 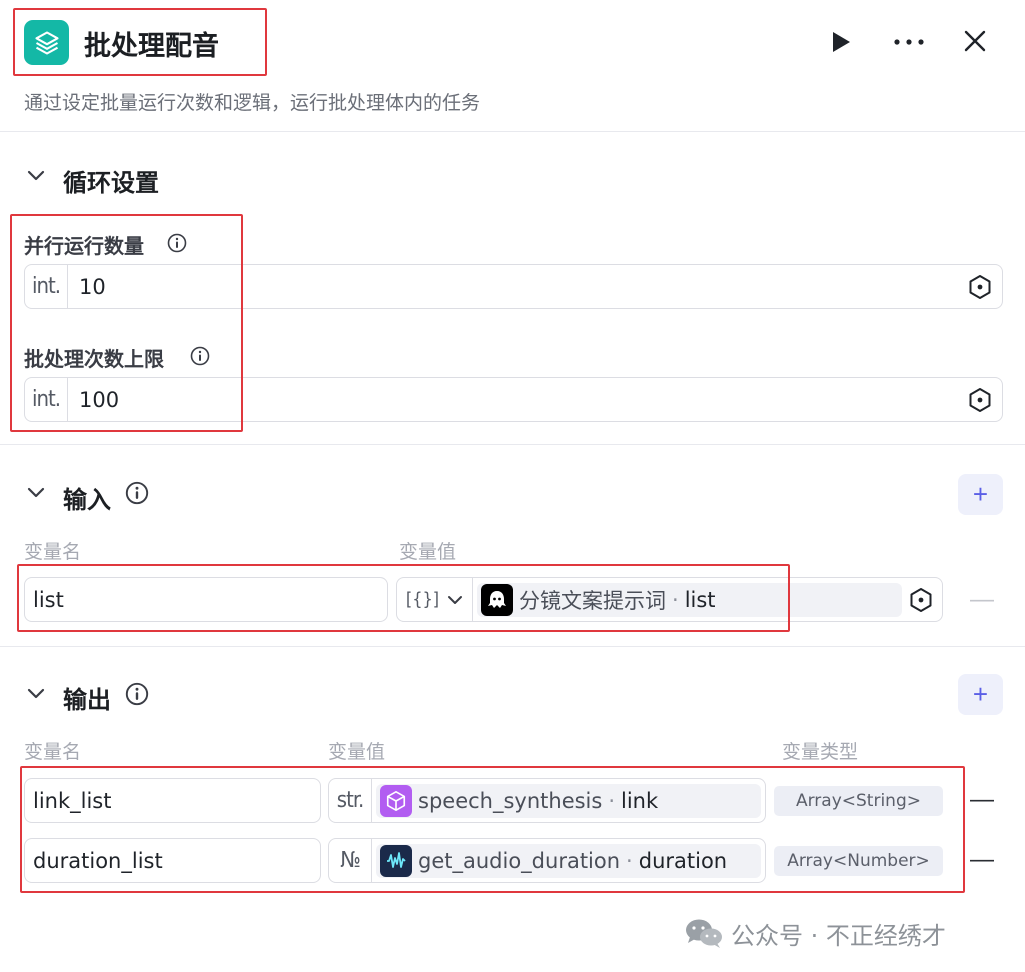 What do you see at coordinates (592, 601) in the screenshot?
I see `ref-node-name: 分镜文案提示词` at bounding box center [592, 601].